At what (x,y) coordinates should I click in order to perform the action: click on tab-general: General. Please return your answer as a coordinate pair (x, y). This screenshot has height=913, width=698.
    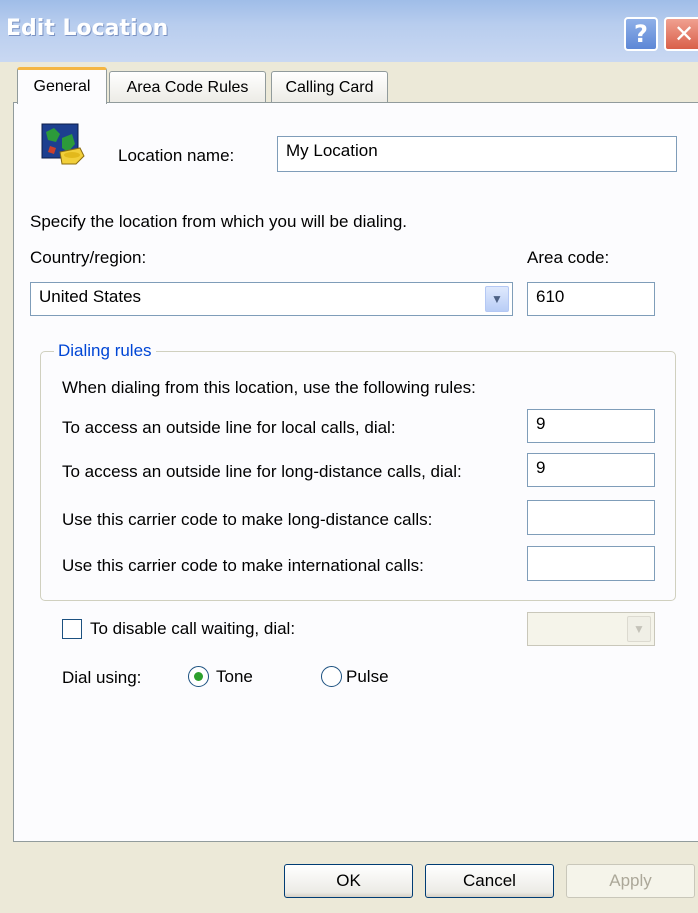
    Looking at the image, I should click on (62, 85).